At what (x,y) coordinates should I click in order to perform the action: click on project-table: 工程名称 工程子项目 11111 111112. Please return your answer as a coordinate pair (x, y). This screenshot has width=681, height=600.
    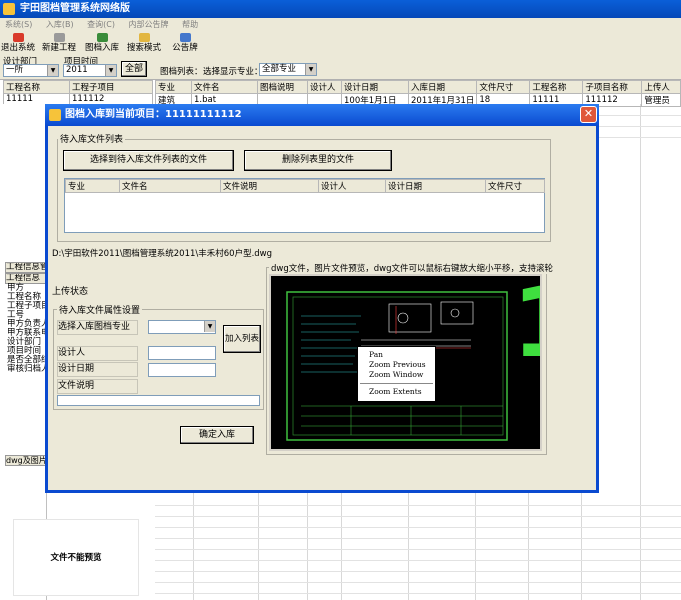
    Looking at the image, I should click on (78, 92).